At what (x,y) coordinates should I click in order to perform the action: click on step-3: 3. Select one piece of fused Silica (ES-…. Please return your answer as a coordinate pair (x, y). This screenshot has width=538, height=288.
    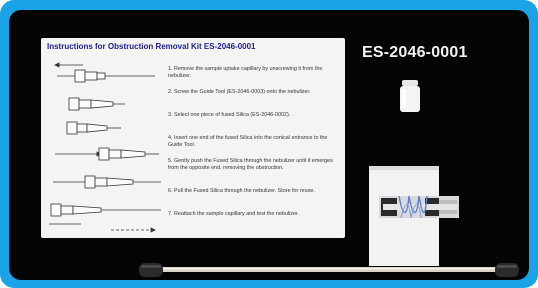
    Looking at the image, I should click on (229, 115).